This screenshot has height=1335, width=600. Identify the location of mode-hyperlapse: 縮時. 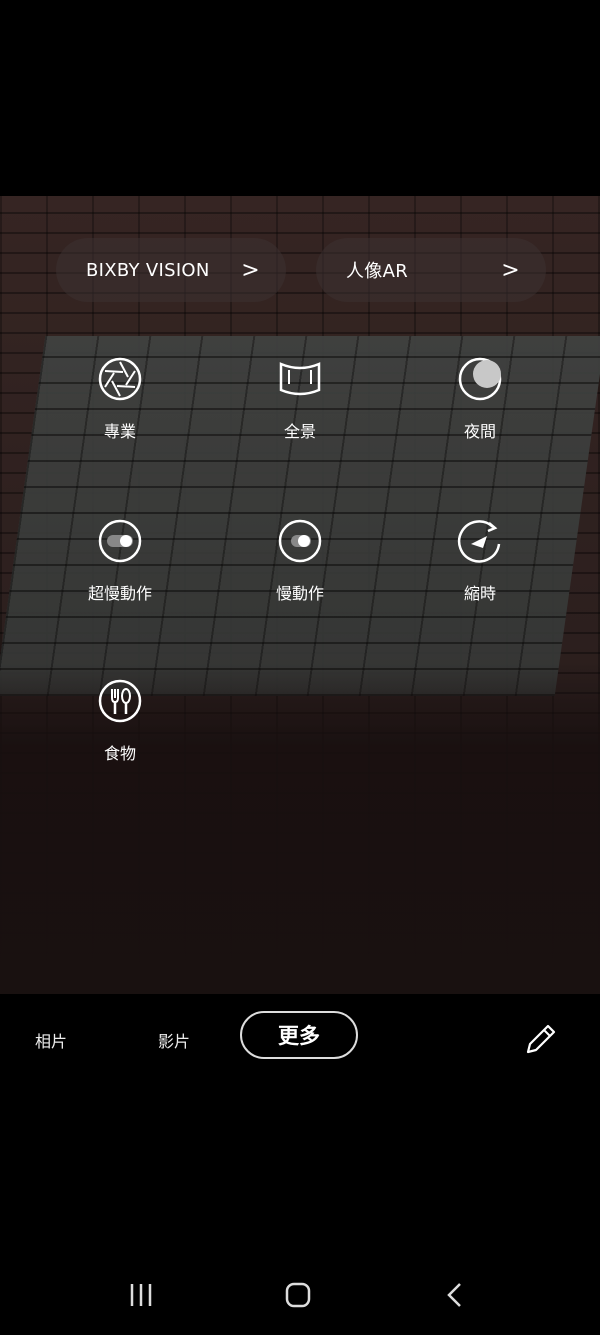
(480, 561).